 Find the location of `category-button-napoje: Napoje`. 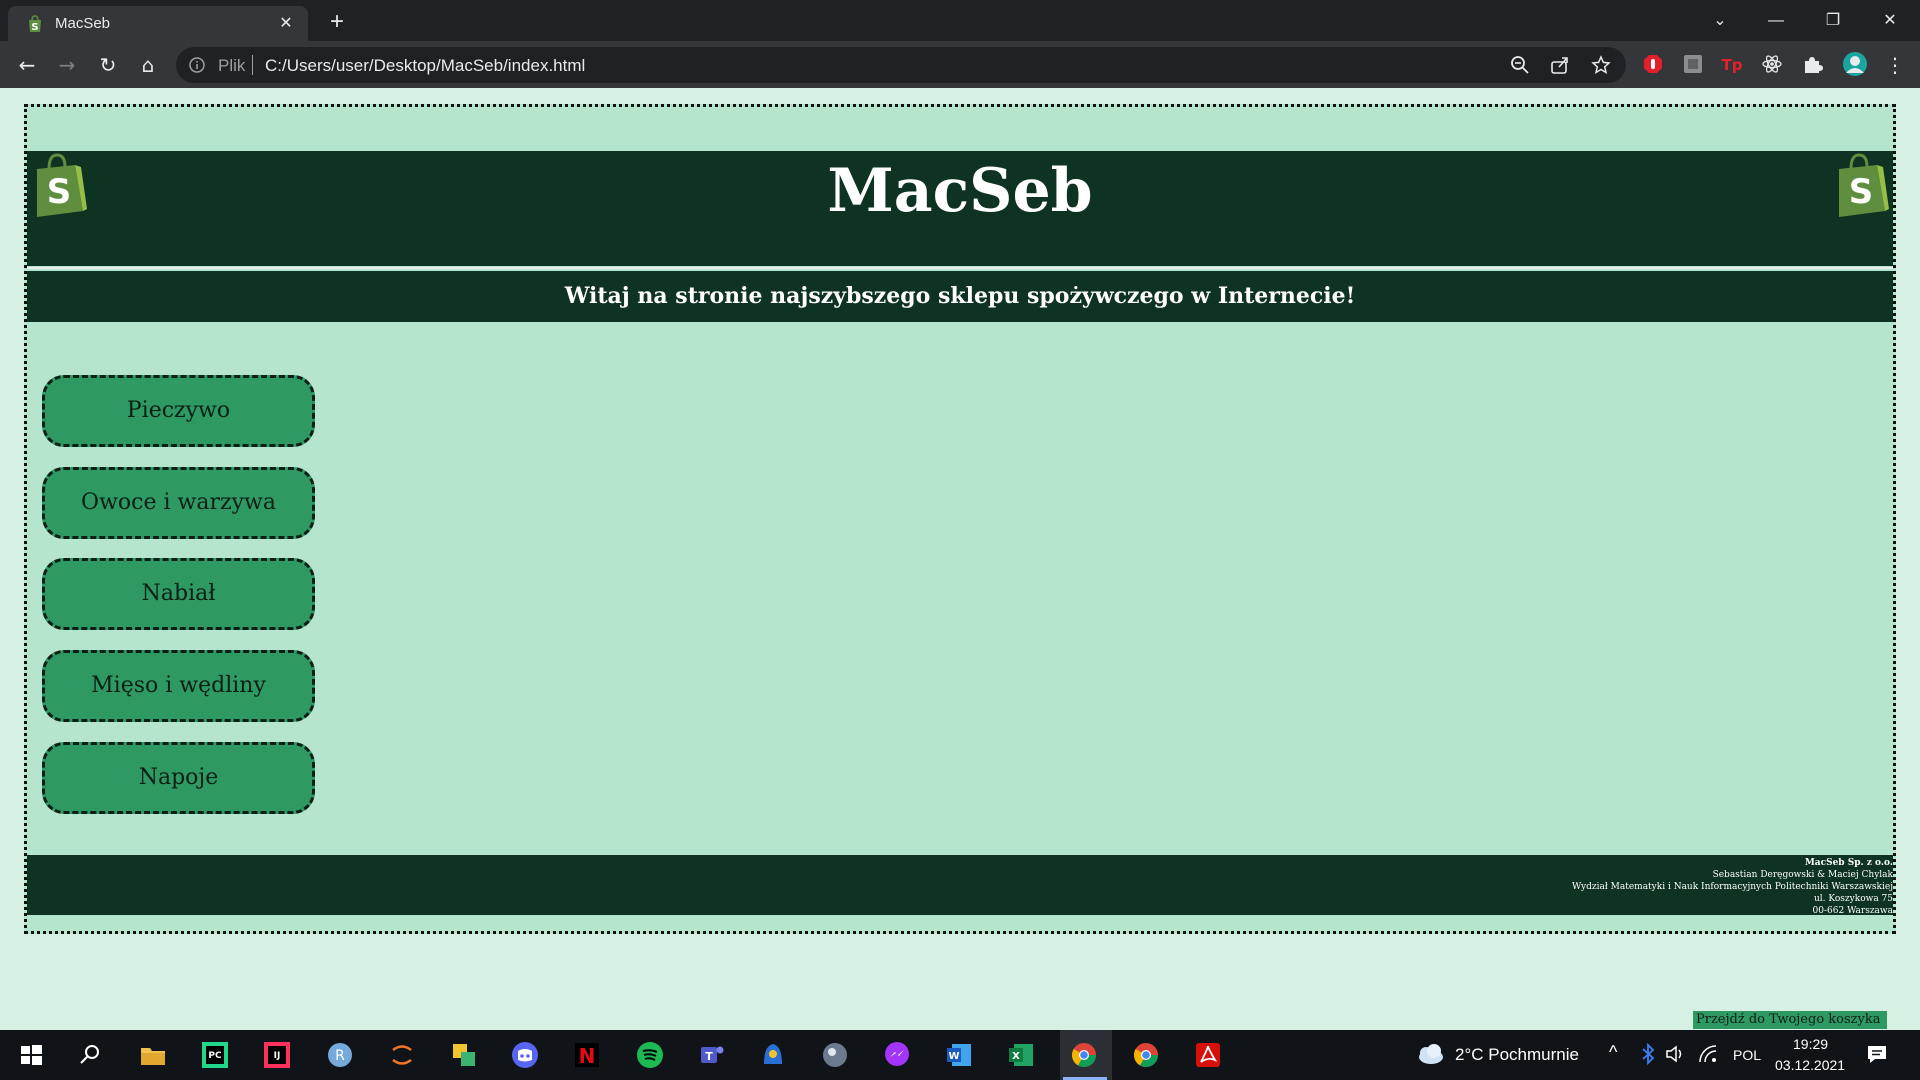

category-button-napoje: Napoje is located at coordinates (178, 778).